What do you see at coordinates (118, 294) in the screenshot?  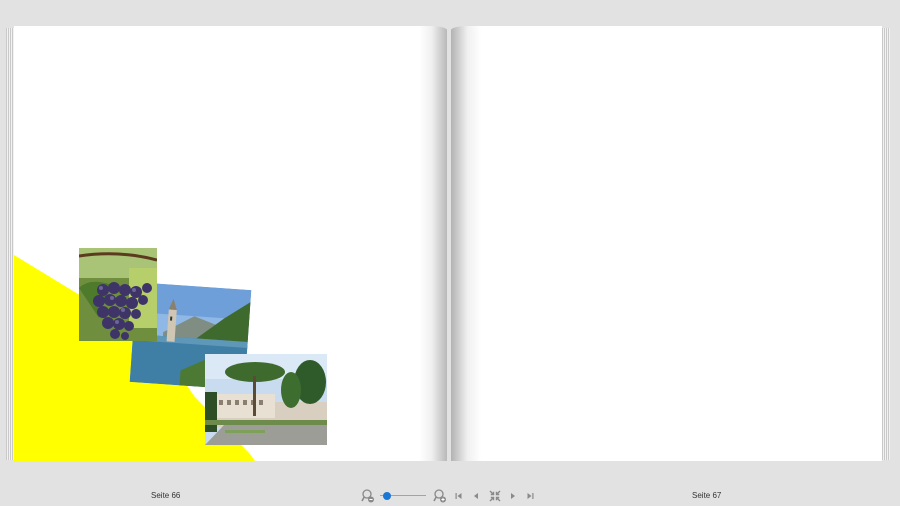 I see `grapes-photo` at bounding box center [118, 294].